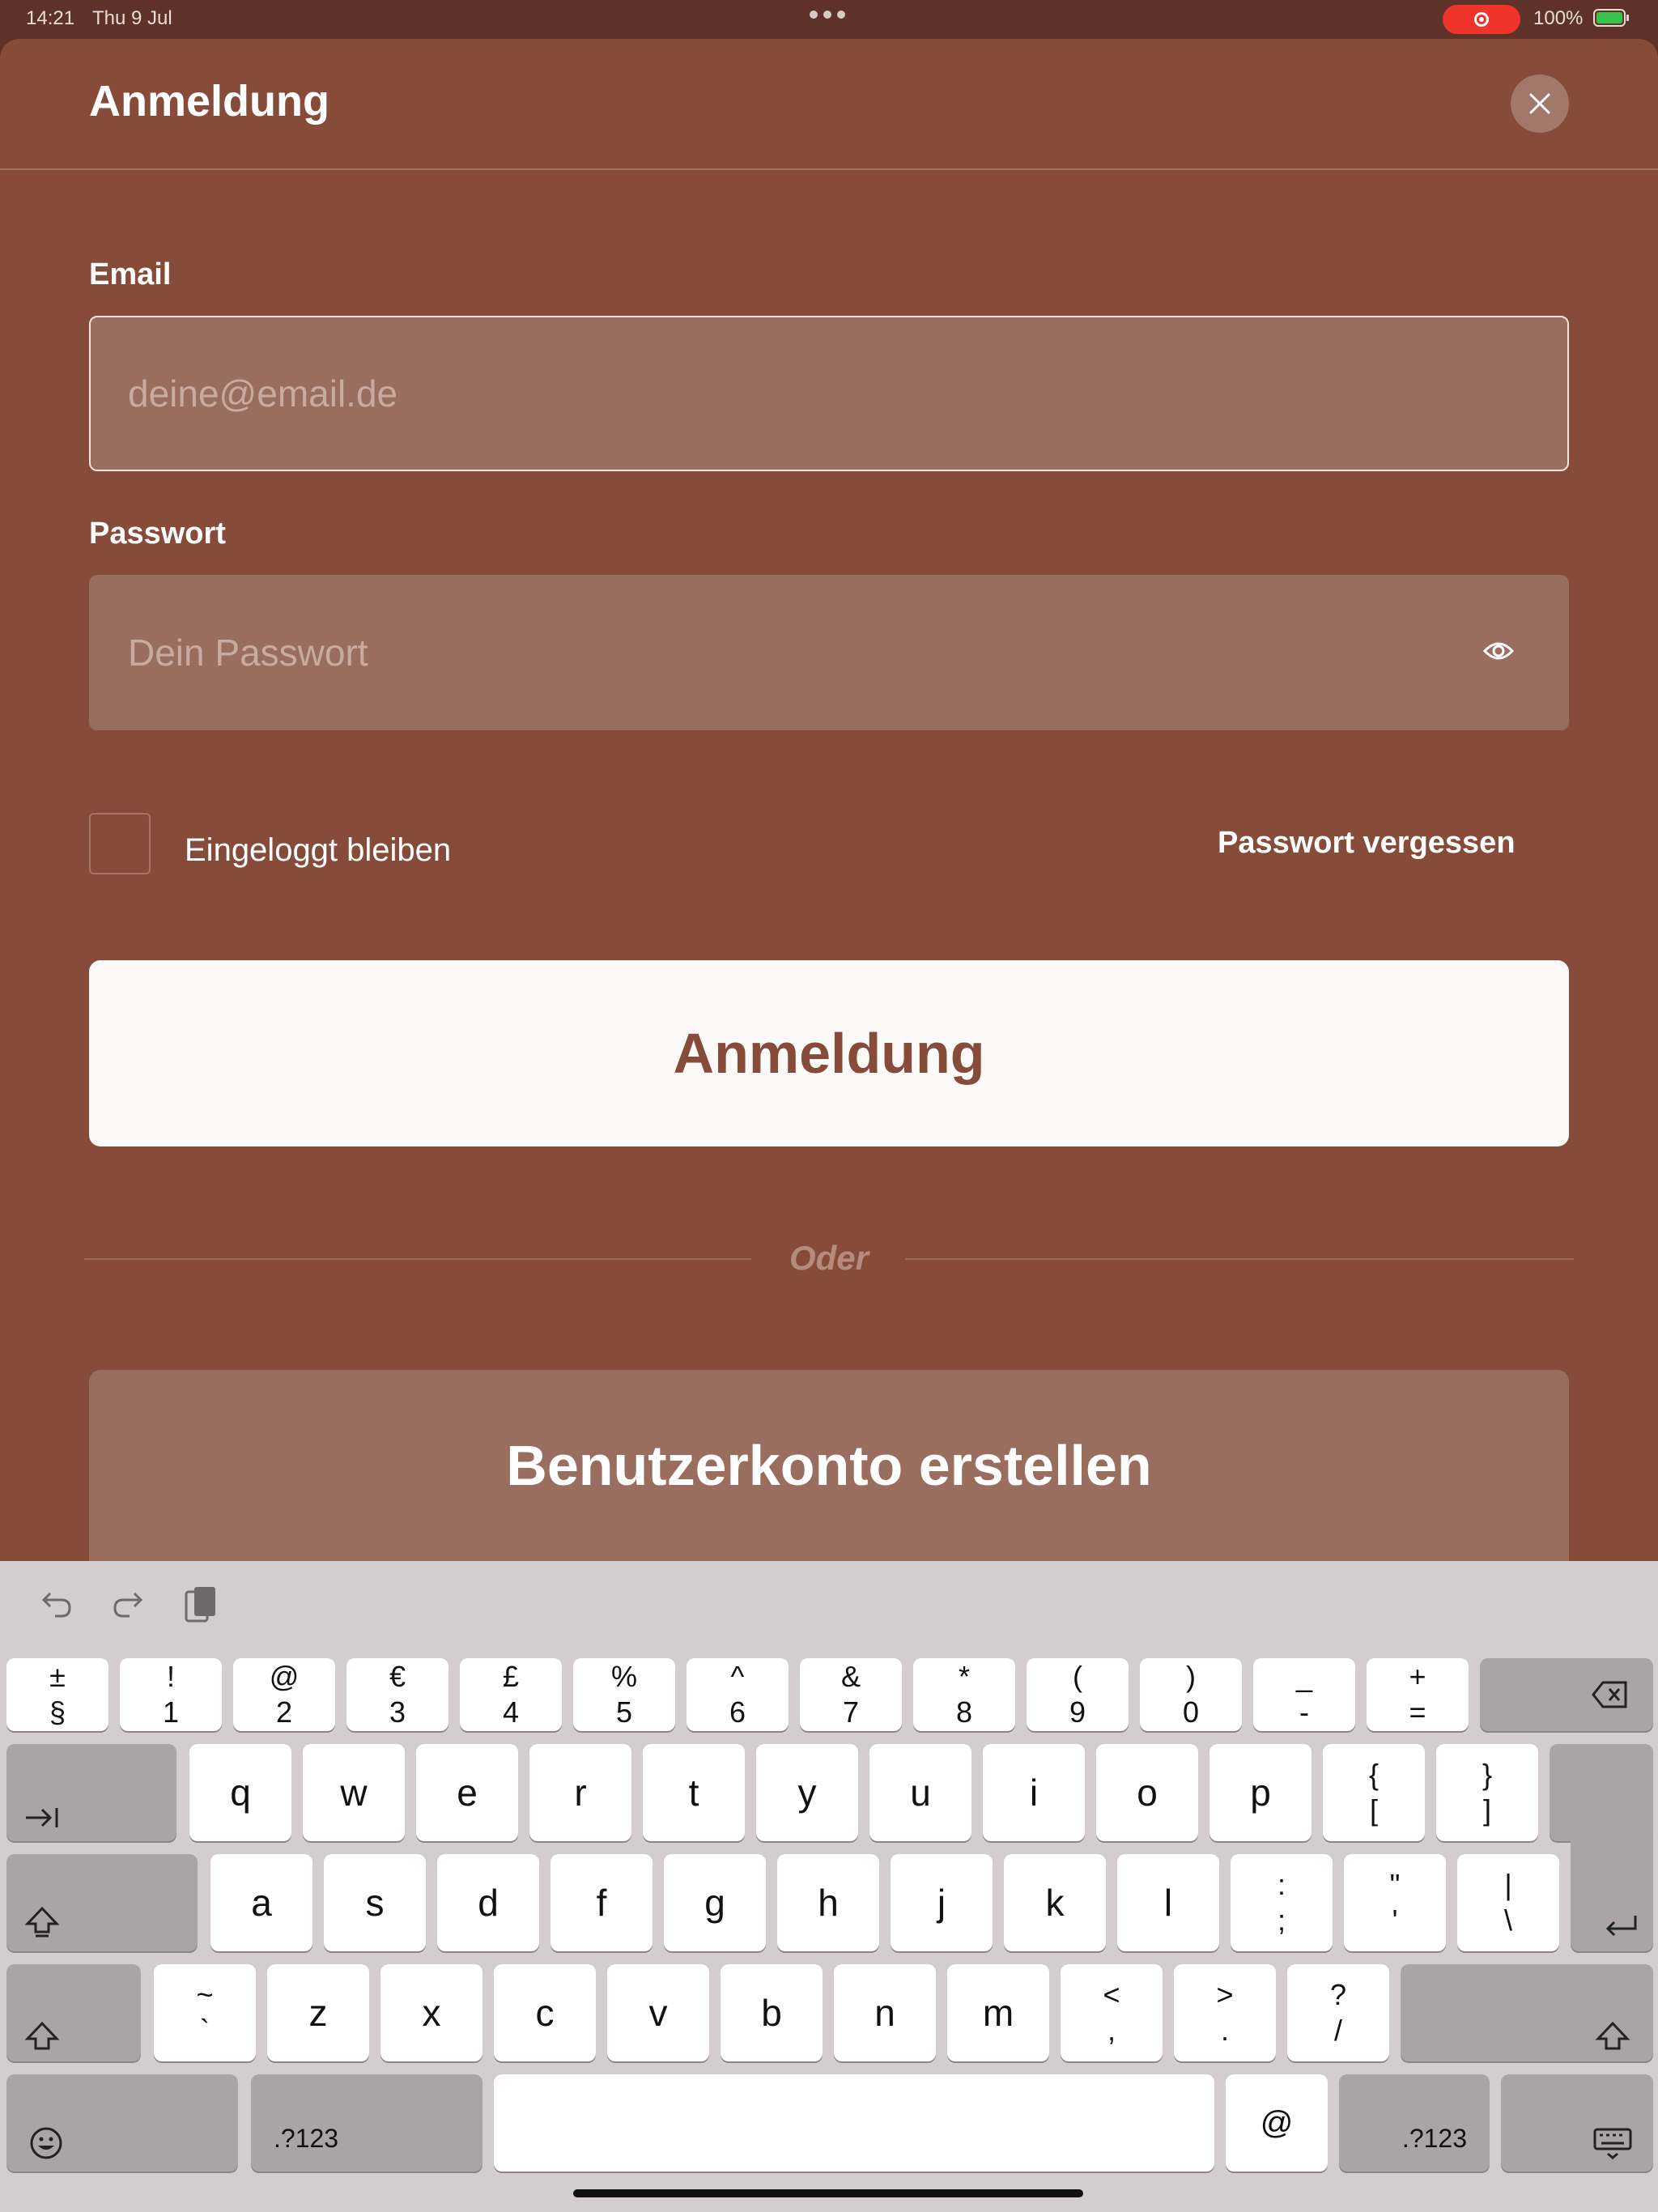 Image resolution: width=1658 pixels, height=2212 pixels. Describe the element at coordinates (57, 1695) in the screenshot. I see `key-1-1: ± §` at that location.